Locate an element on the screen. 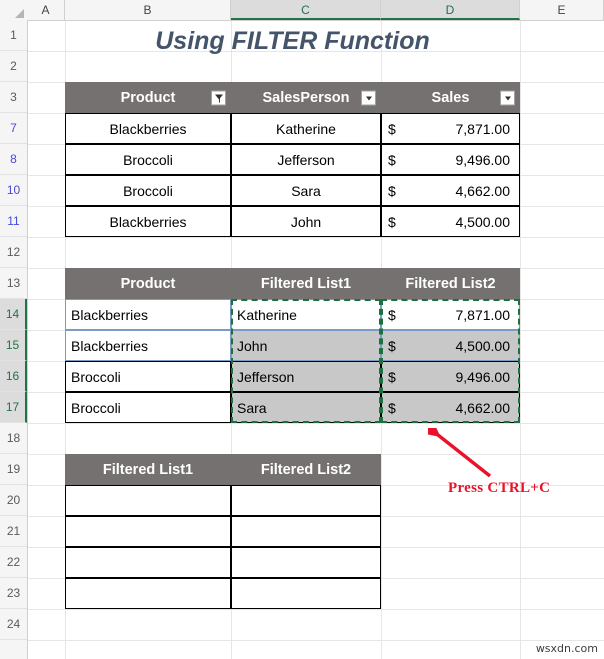 The height and width of the screenshot is (659, 604). source-cell-salesperson: Sara is located at coordinates (306, 190).